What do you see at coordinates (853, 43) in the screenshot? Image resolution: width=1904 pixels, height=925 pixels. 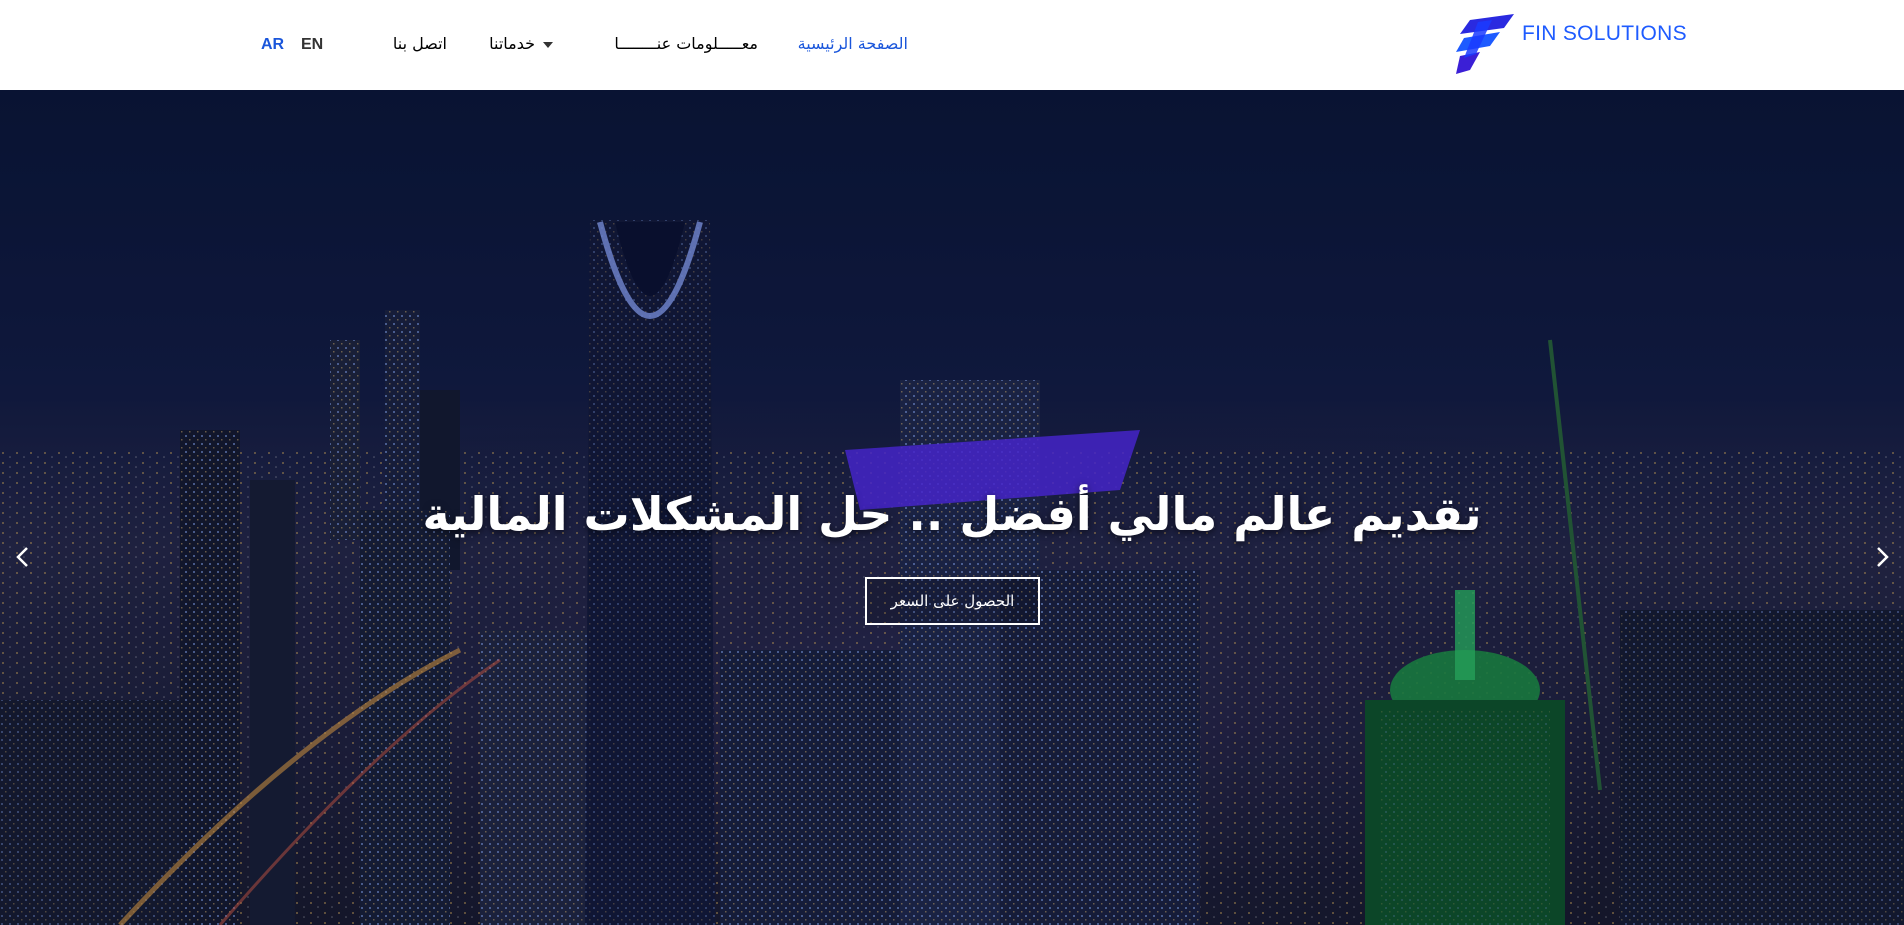 I see `nav-home: الصفحة الرئيسية` at bounding box center [853, 43].